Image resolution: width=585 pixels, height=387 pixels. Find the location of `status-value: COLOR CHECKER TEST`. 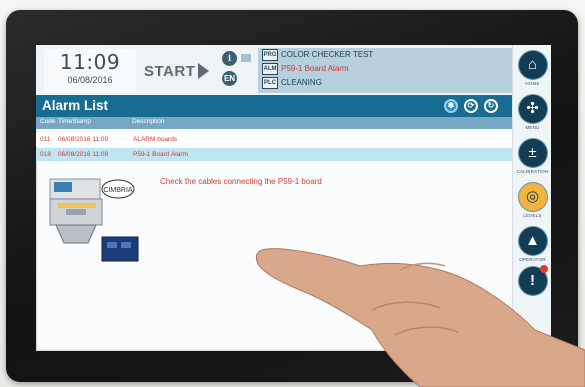

status-value: COLOR CHECKER TEST is located at coordinates (327, 54).